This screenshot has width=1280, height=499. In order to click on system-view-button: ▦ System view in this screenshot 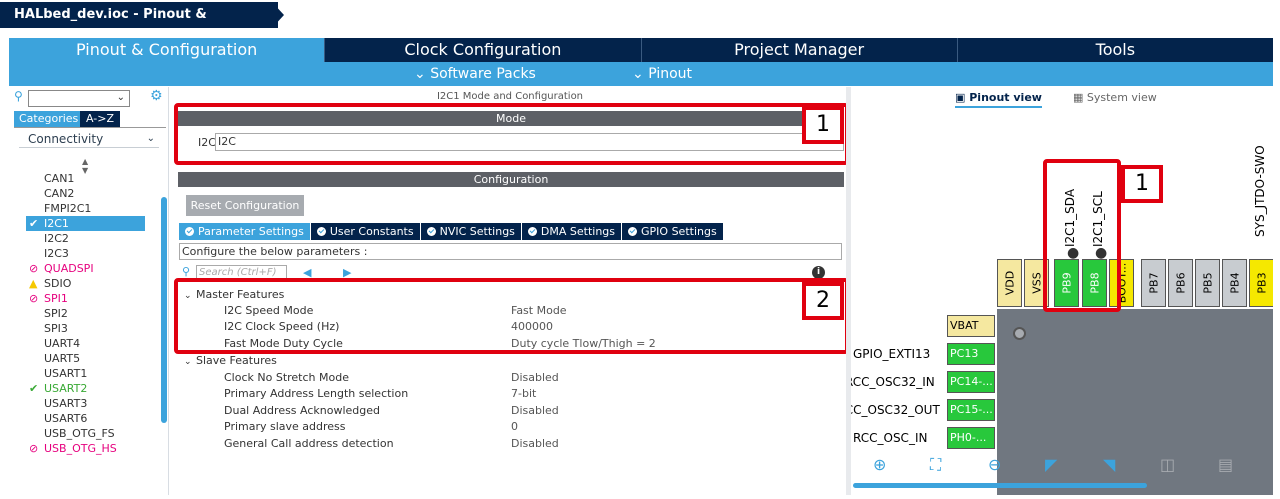, I will do `click(1115, 97)`.